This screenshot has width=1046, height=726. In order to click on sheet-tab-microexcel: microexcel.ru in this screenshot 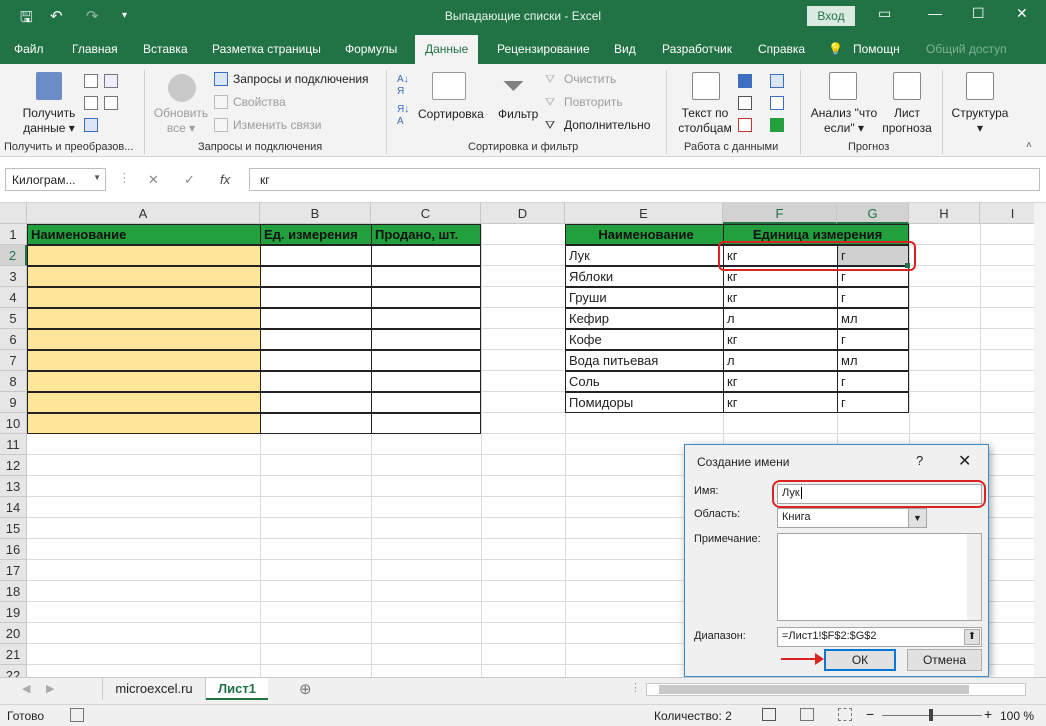, I will do `click(154, 689)`.